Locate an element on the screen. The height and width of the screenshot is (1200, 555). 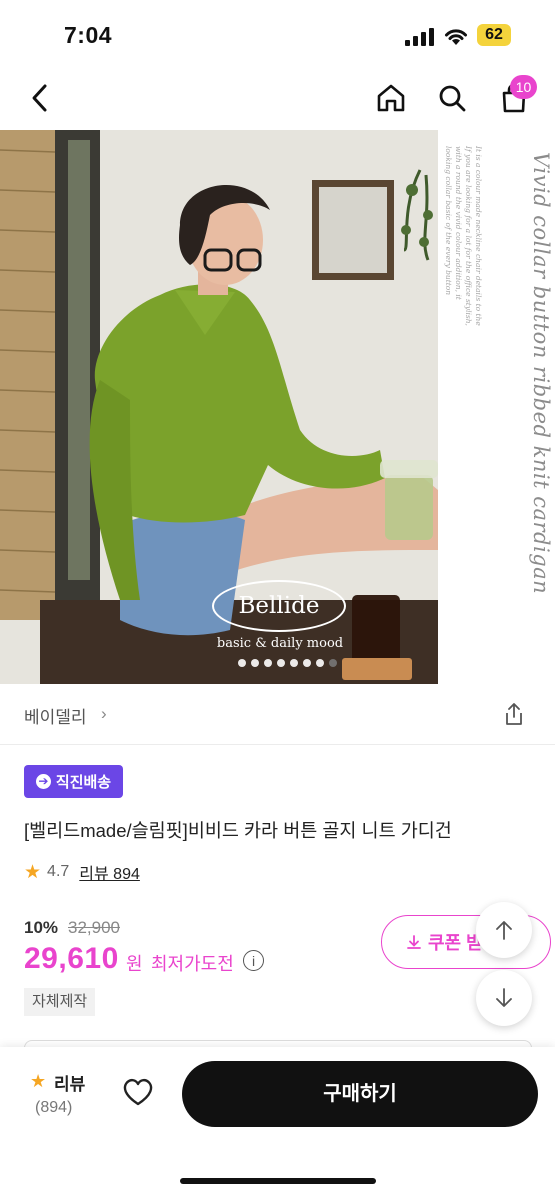
discount-rate: 10% is located at coordinates (41, 927).